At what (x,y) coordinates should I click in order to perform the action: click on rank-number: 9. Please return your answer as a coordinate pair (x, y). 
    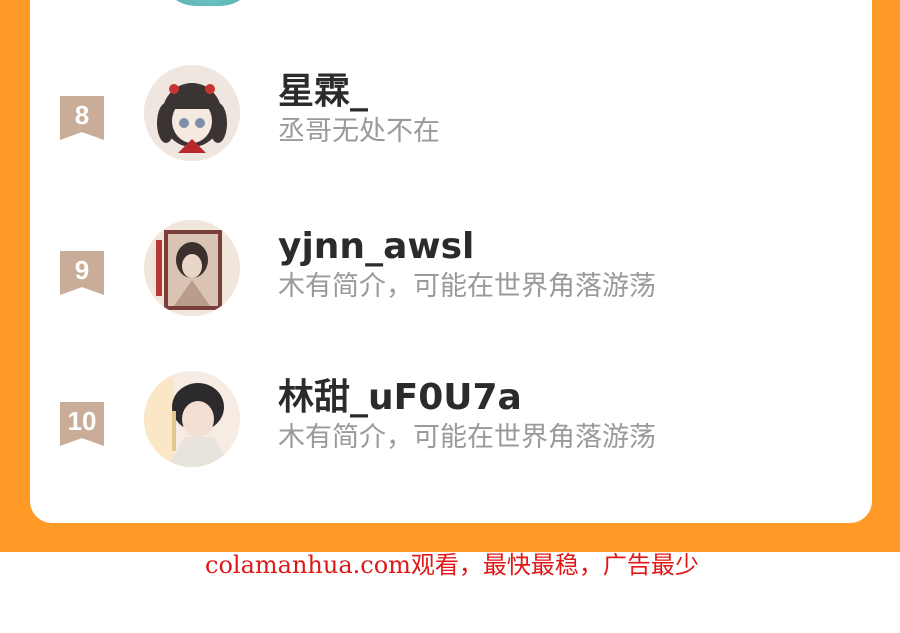
    Looking at the image, I should click on (82, 270).